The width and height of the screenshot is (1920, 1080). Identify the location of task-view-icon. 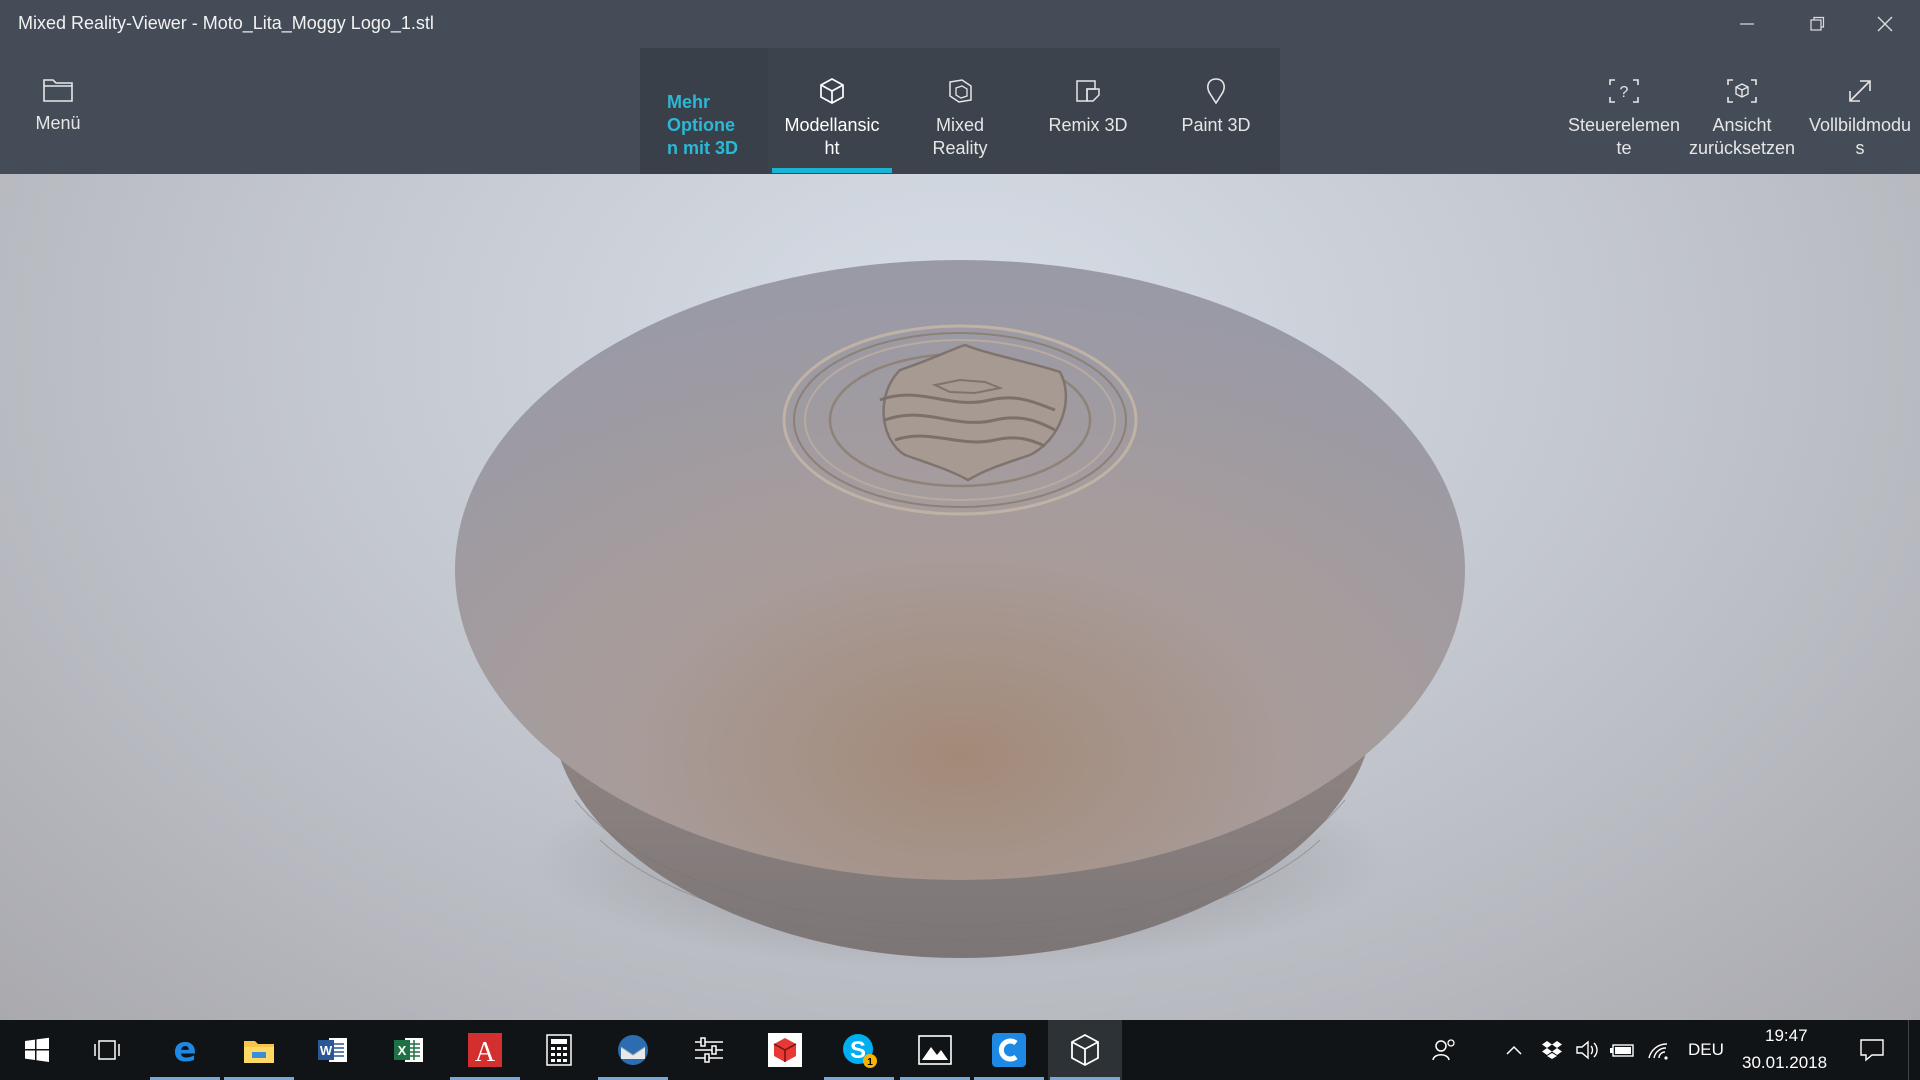
(107, 1050).